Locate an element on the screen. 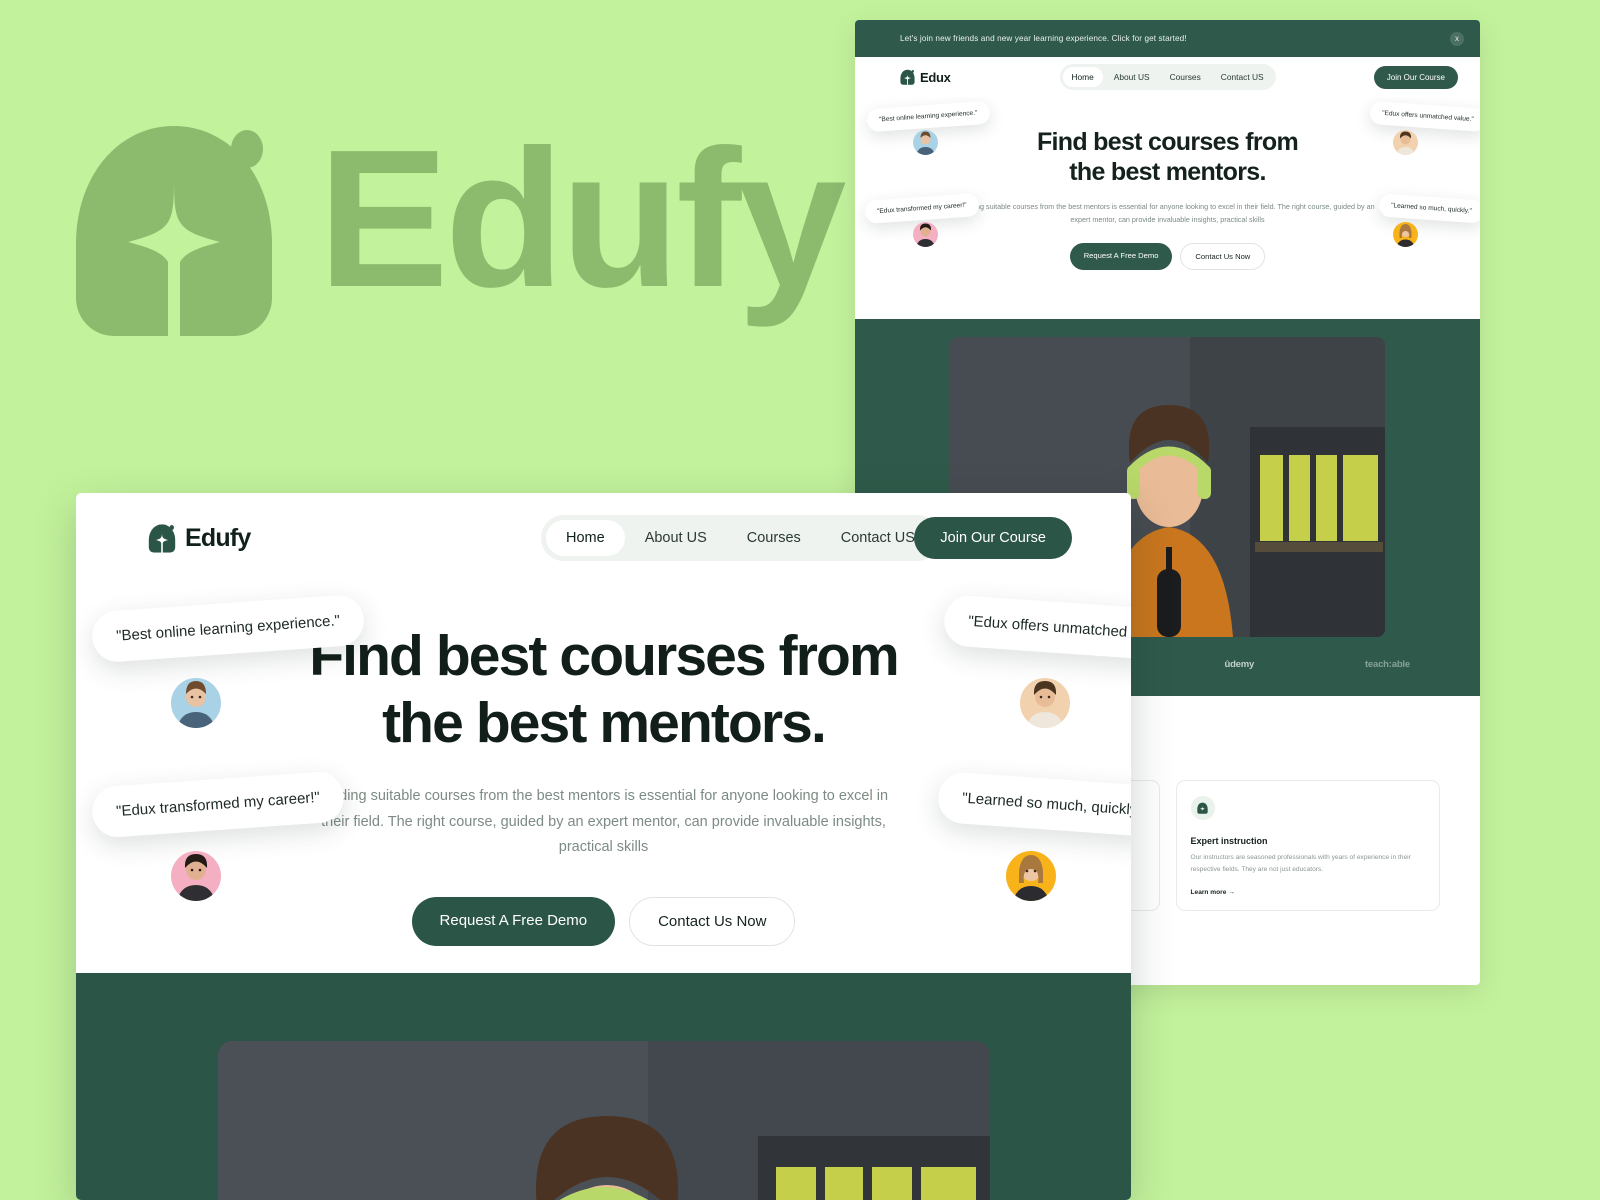 This screenshot has height=1200, width=1600. brand-lockup: Edufy is located at coordinates (458, 222).